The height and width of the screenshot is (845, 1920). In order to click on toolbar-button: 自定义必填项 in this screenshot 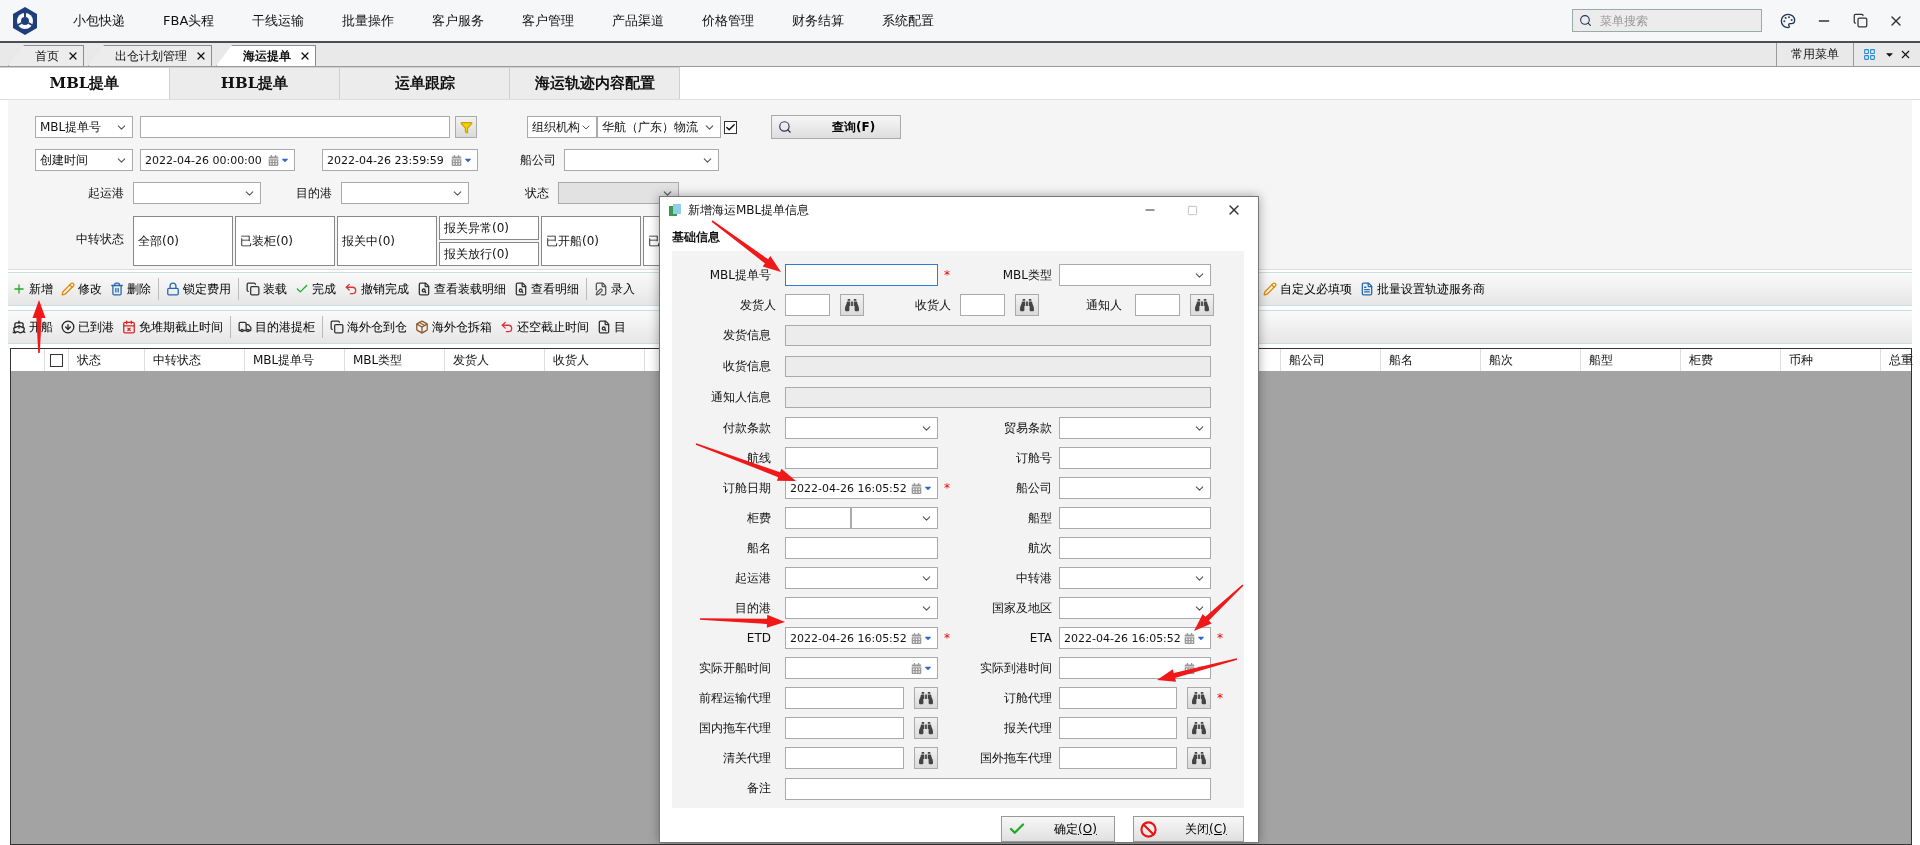, I will do `click(1307, 289)`.